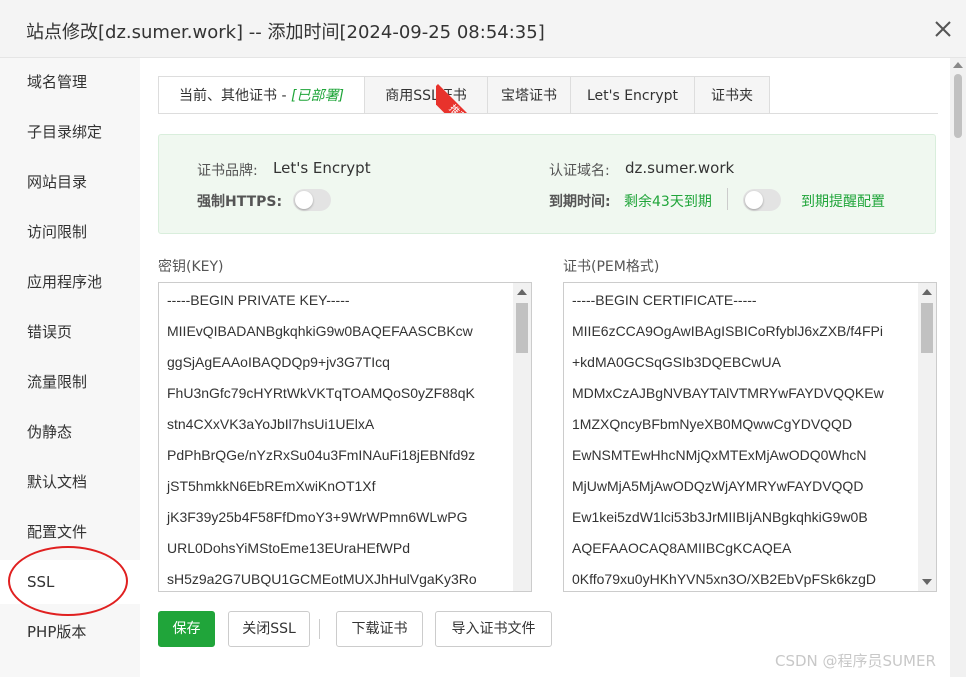 The width and height of the screenshot is (966, 677). What do you see at coordinates (943, 29) in the screenshot?
I see `close-icon` at bounding box center [943, 29].